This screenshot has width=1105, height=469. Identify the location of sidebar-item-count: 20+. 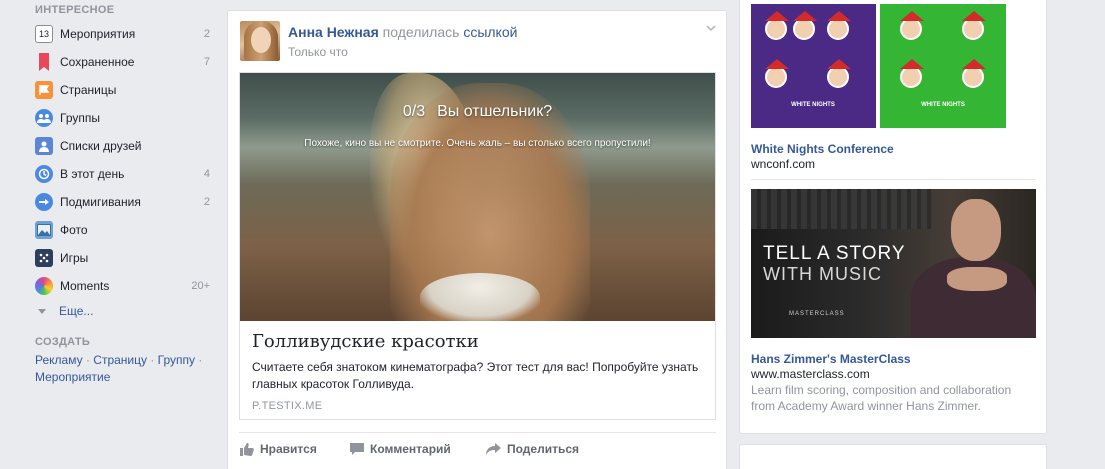
(200, 286).